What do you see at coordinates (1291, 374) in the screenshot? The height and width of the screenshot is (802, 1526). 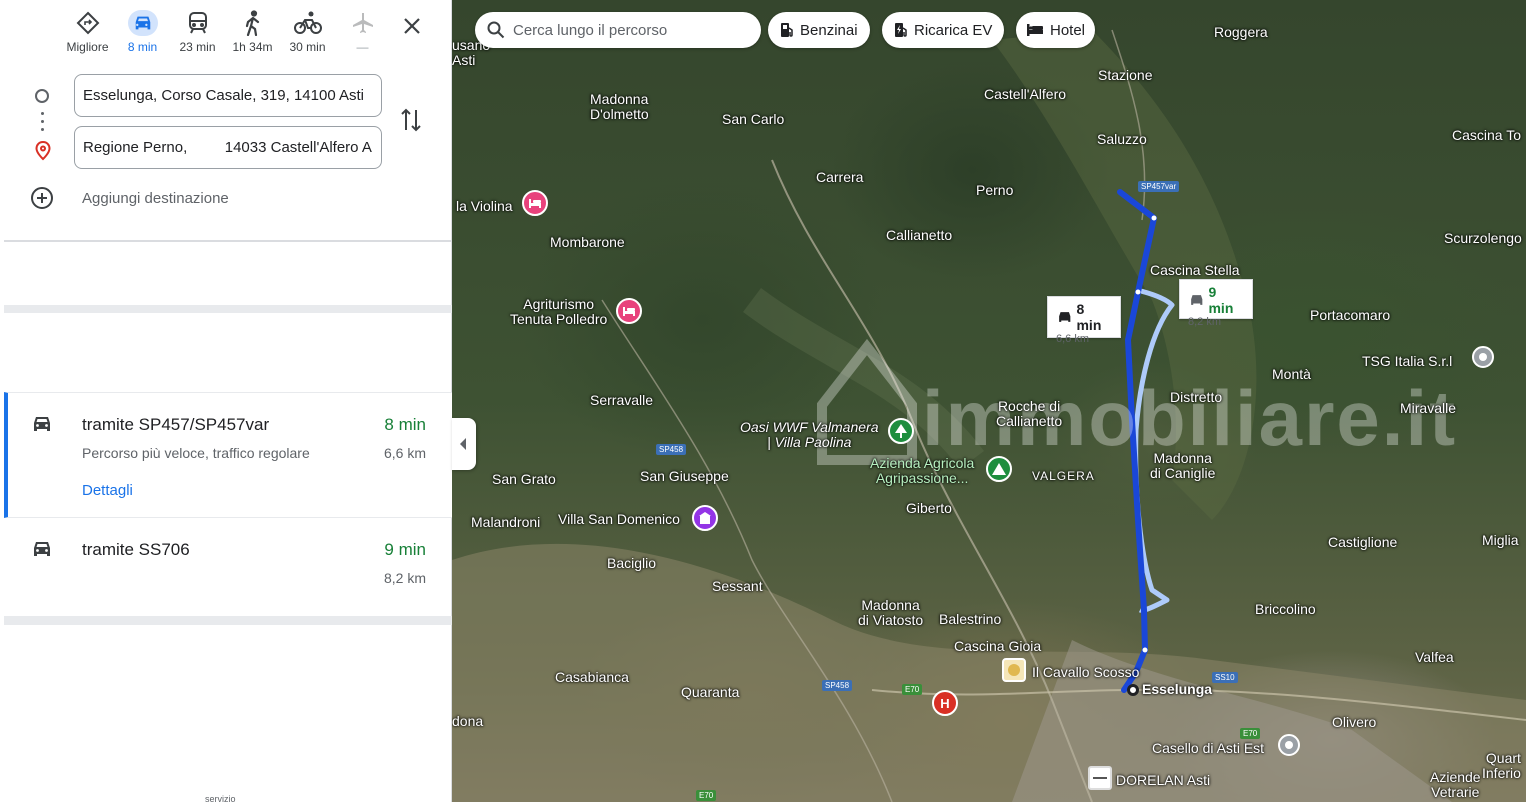 I see `place-monta: Montà` at bounding box center [1291, 374].